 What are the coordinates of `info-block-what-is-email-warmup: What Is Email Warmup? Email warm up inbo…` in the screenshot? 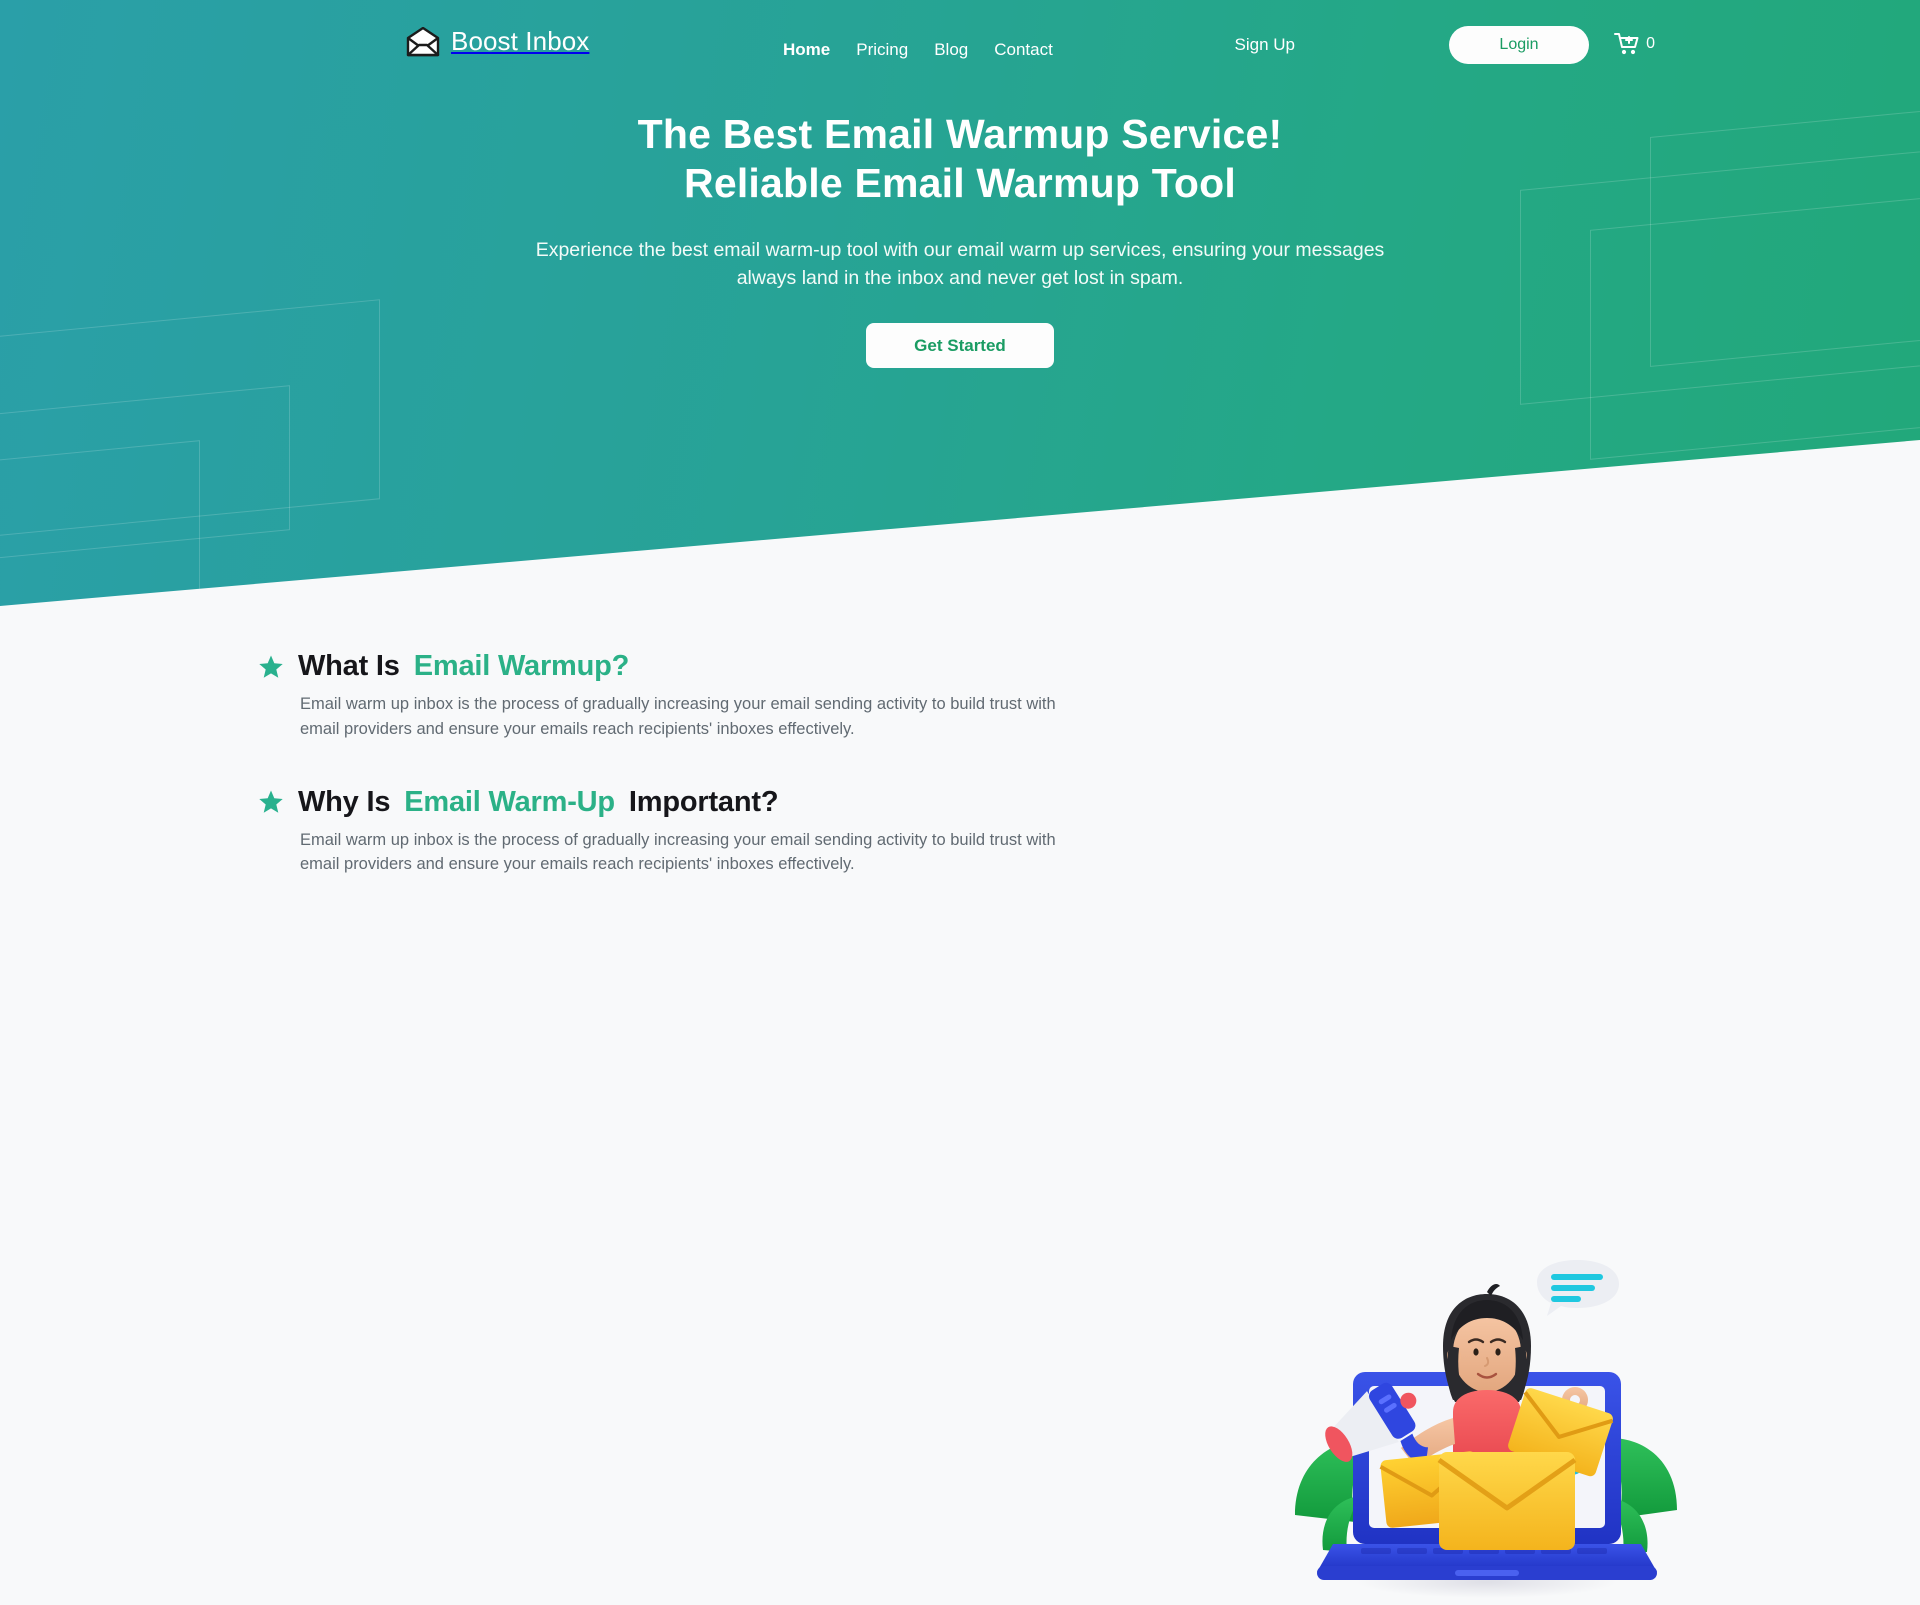 It's located at (663, 696).